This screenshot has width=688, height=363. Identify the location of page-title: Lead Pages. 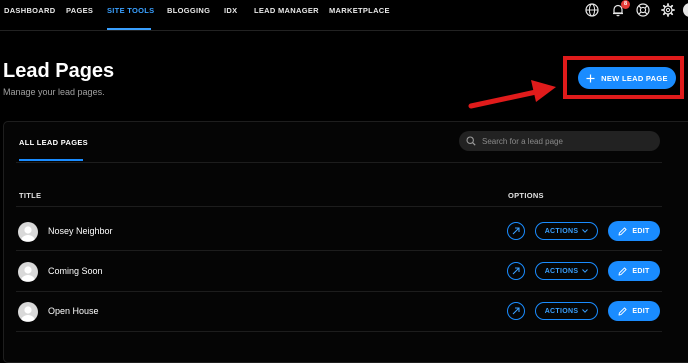
(59, 71).